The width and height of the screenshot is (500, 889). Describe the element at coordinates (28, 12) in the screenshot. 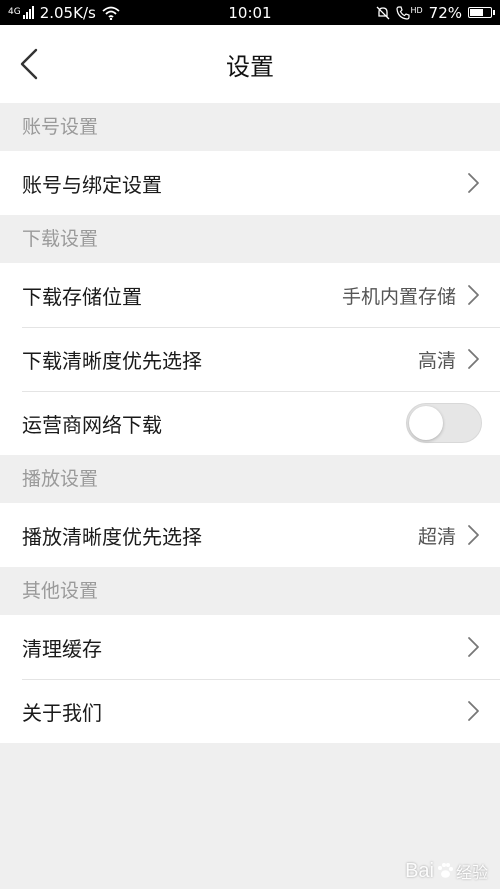

I see `signal-icon` at that location.